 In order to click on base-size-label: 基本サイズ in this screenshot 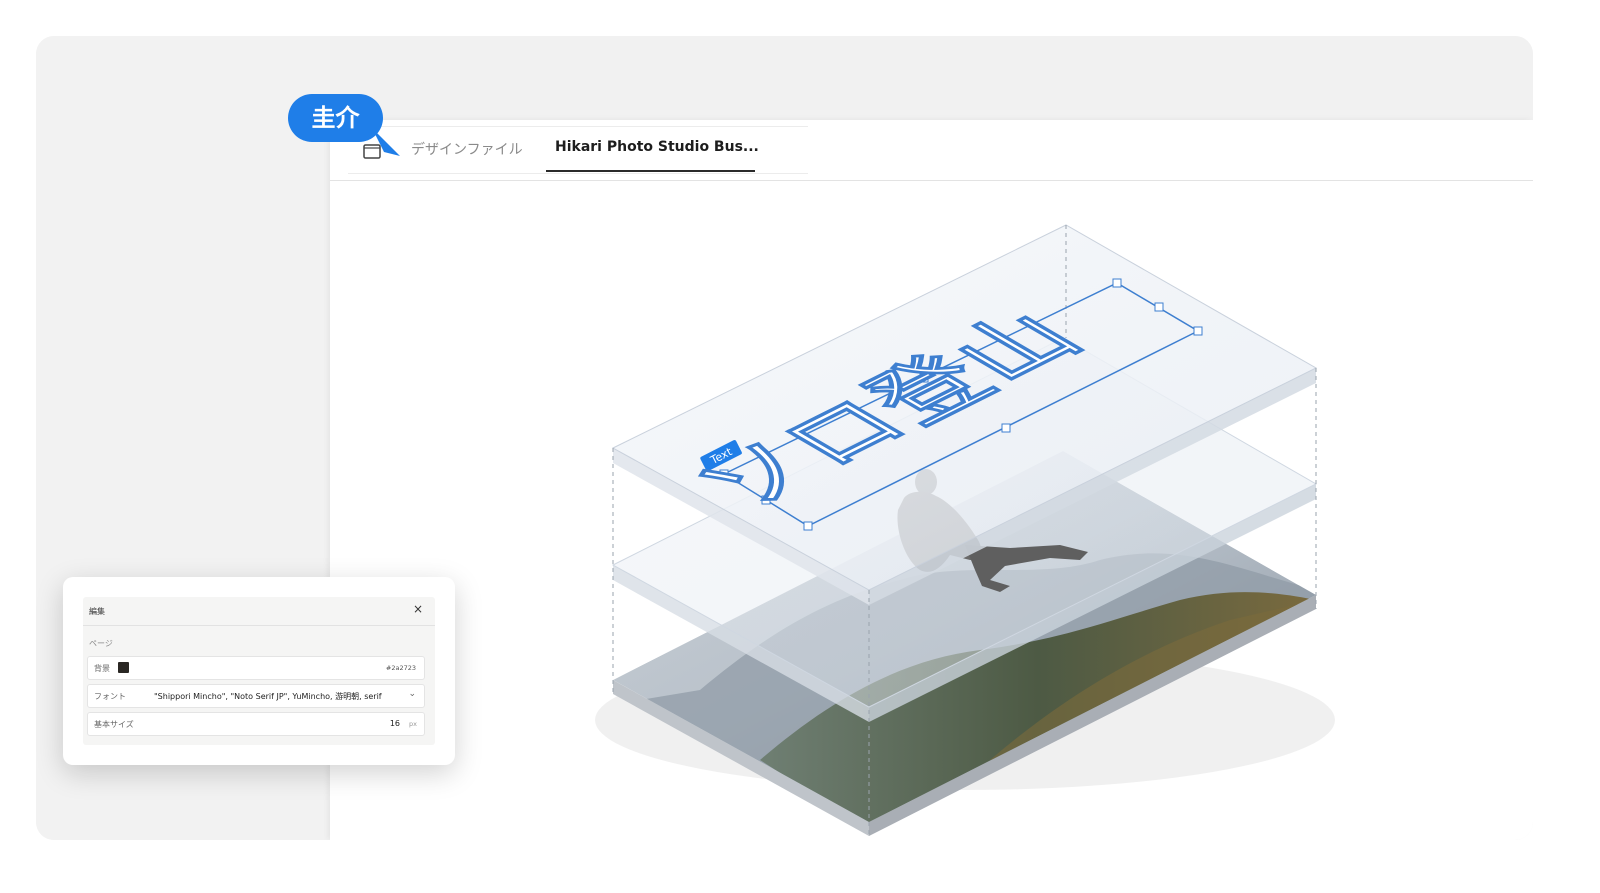, I will do `click(114, 724)`.